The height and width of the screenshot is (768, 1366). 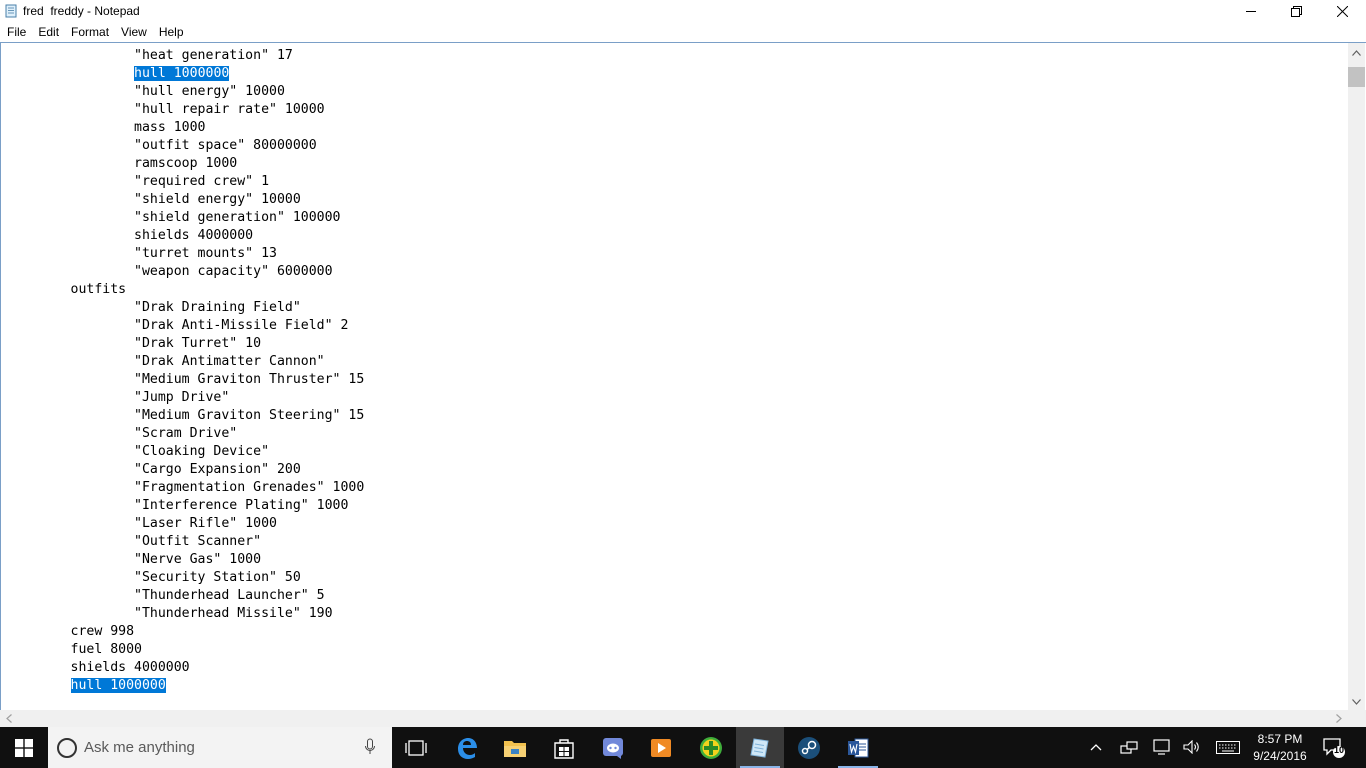 I want to click on menu-edit: Edit, so click(x=48, y=32).